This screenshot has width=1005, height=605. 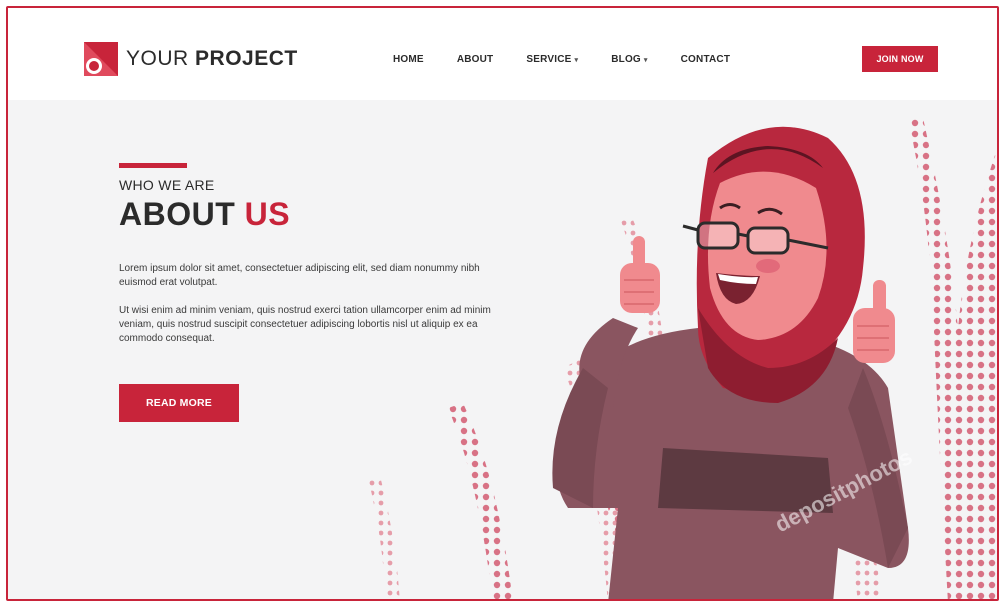 I want to click on logo-mark-icon, so click(x=101, y=59).